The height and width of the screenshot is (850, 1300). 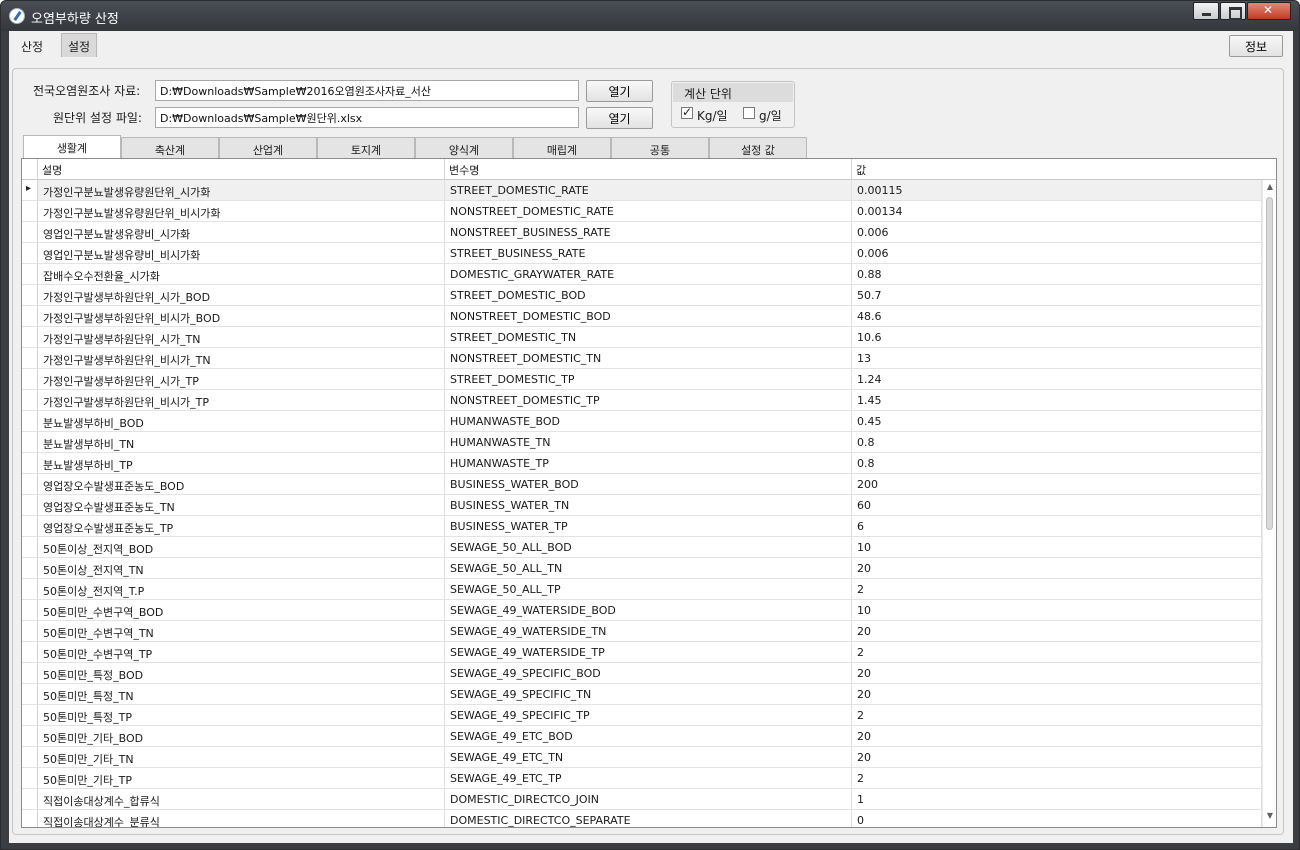 What do you see at coordinates (241, 818) in the screenshot?
I see `description-cell: 직접이송대상계수_분류식` at bounding box center [241, 818].